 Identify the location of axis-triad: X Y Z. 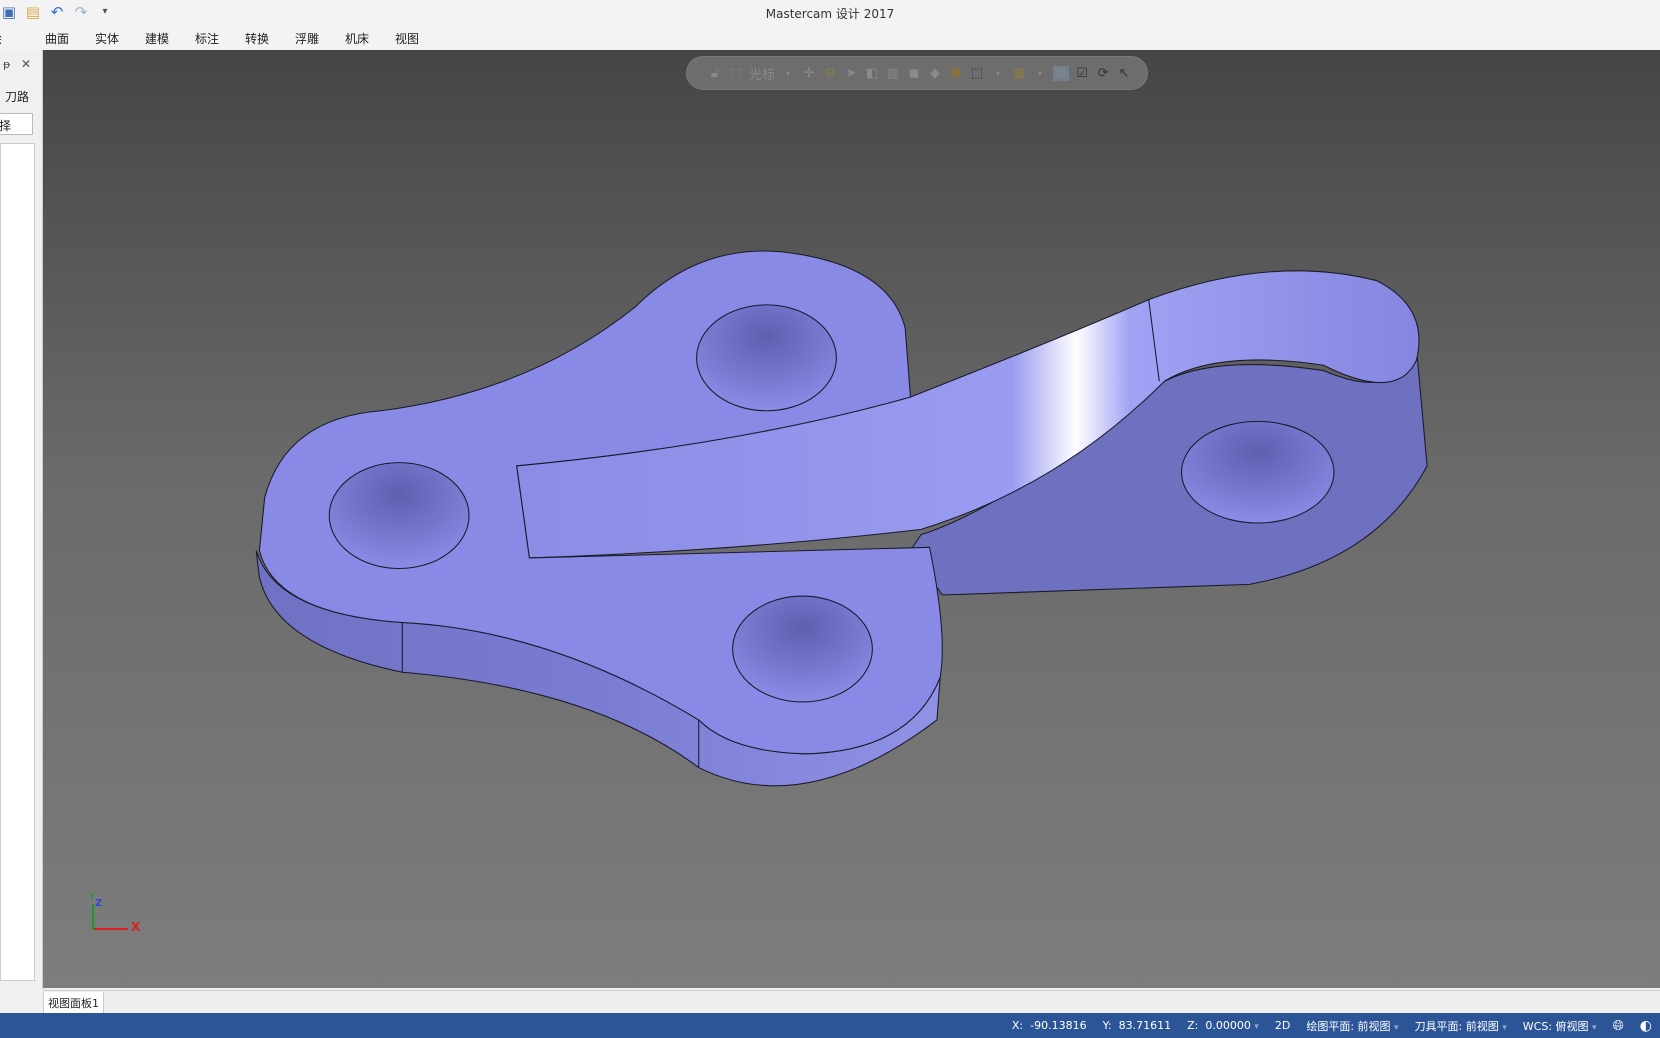
(118, 915).